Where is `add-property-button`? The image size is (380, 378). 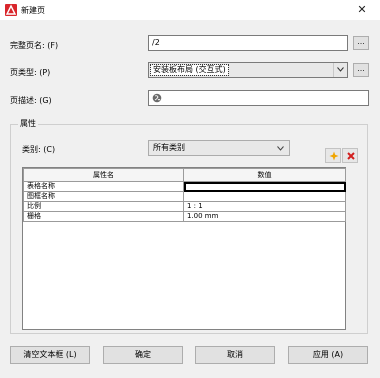
add-property-button is located at coordinates (333, 155).